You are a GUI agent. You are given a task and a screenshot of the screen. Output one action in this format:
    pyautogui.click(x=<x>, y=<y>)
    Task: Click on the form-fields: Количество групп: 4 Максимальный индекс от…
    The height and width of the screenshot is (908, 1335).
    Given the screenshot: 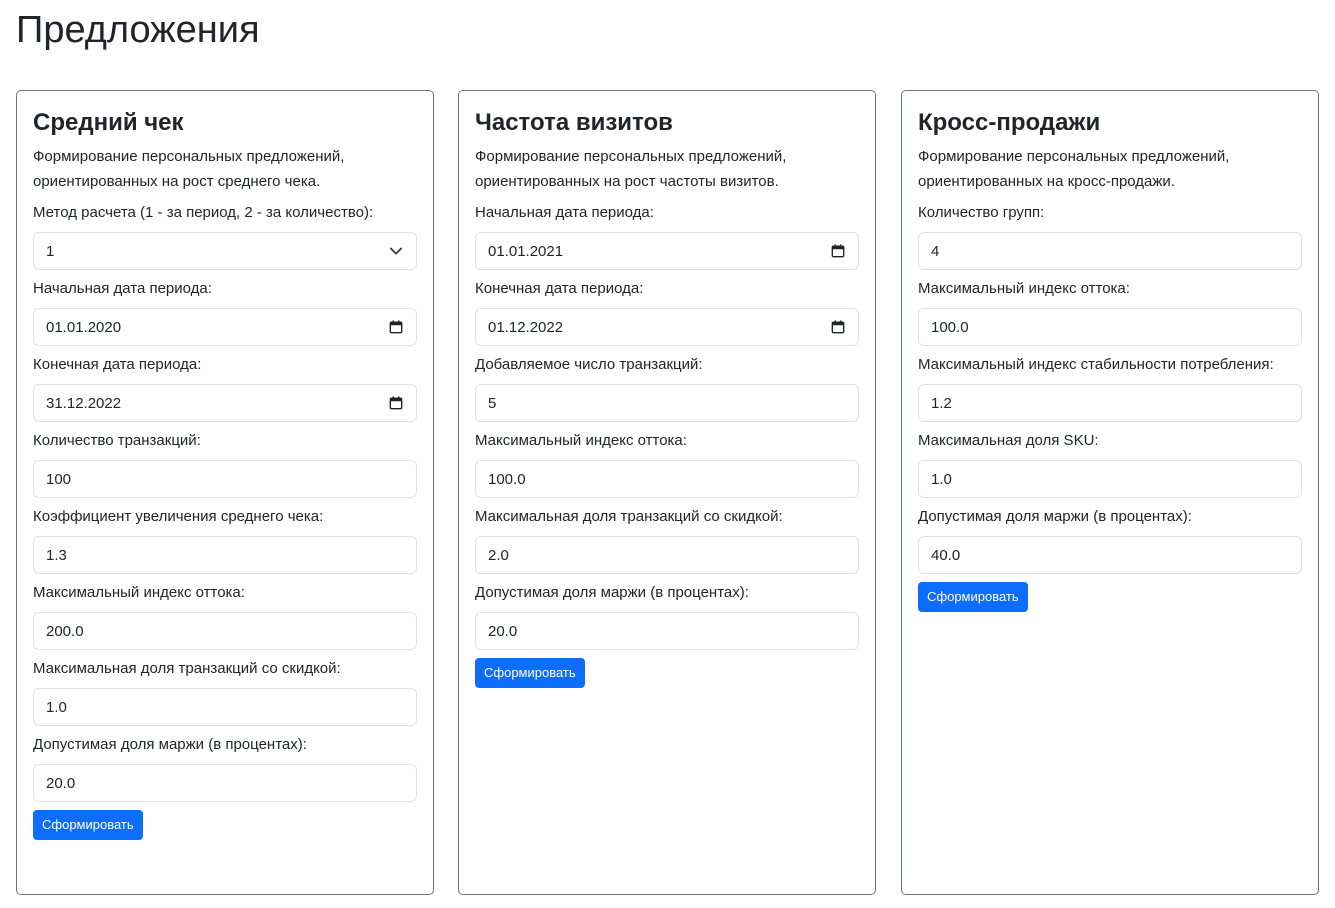 What is the action you would take?
    pyautogui.click(x=1110, y=387)
    